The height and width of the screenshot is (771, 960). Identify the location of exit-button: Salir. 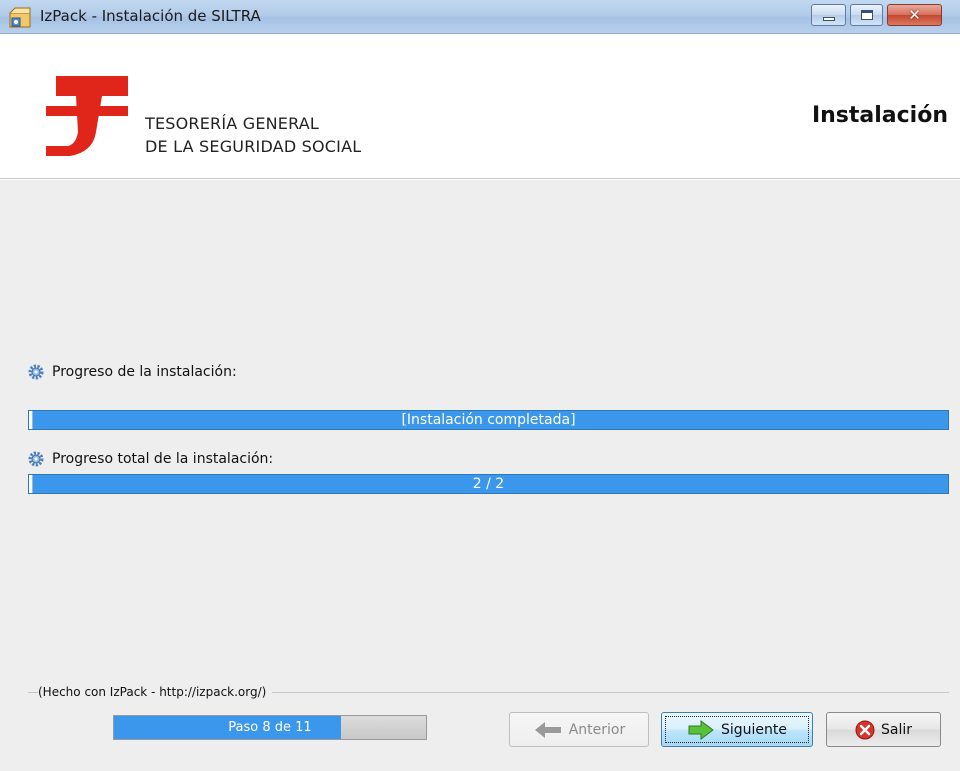
(883, 729).